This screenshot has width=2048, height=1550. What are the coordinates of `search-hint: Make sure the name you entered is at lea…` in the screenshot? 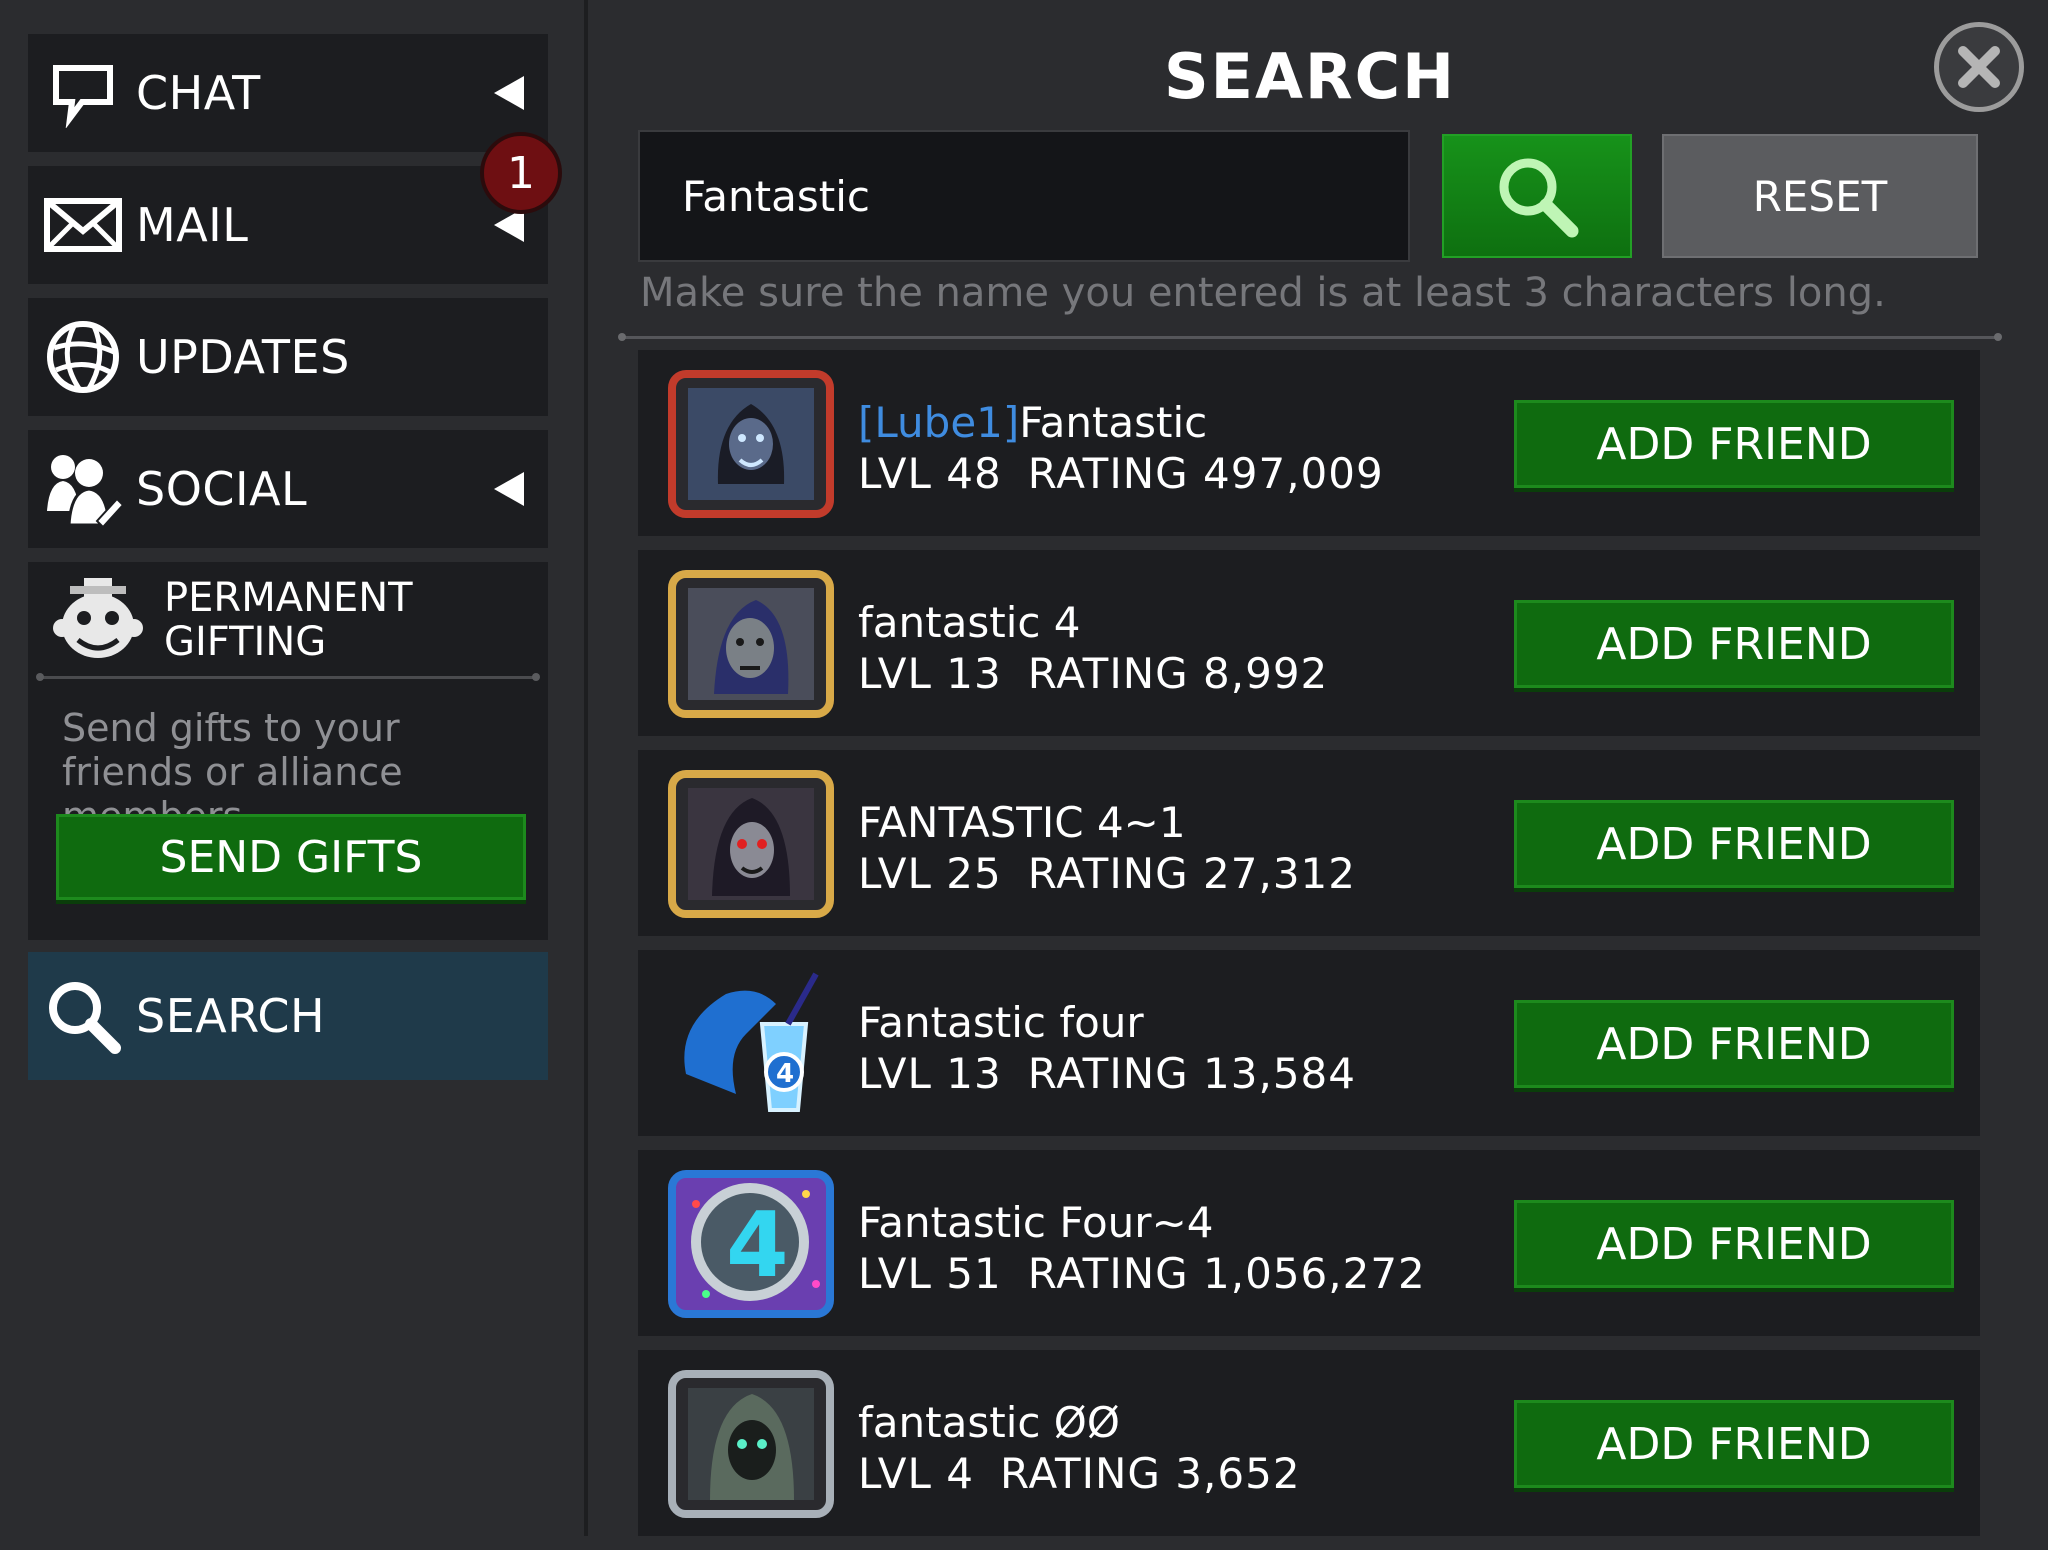 It's located at (1263, 293).